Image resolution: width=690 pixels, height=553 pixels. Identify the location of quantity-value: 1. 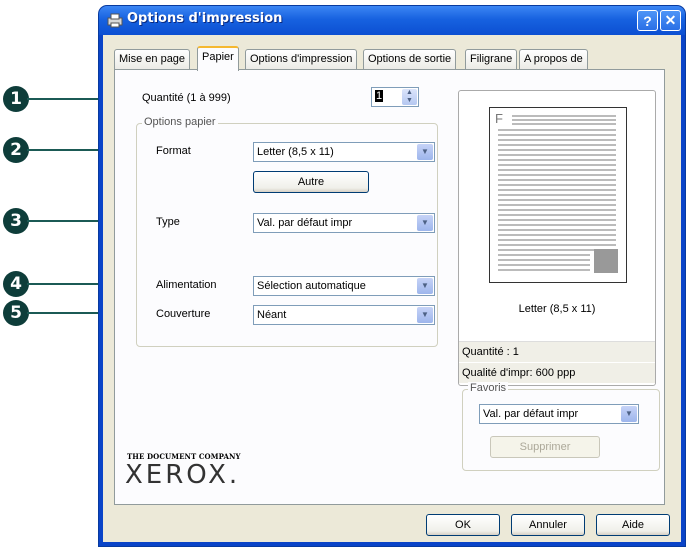
(379, 96).